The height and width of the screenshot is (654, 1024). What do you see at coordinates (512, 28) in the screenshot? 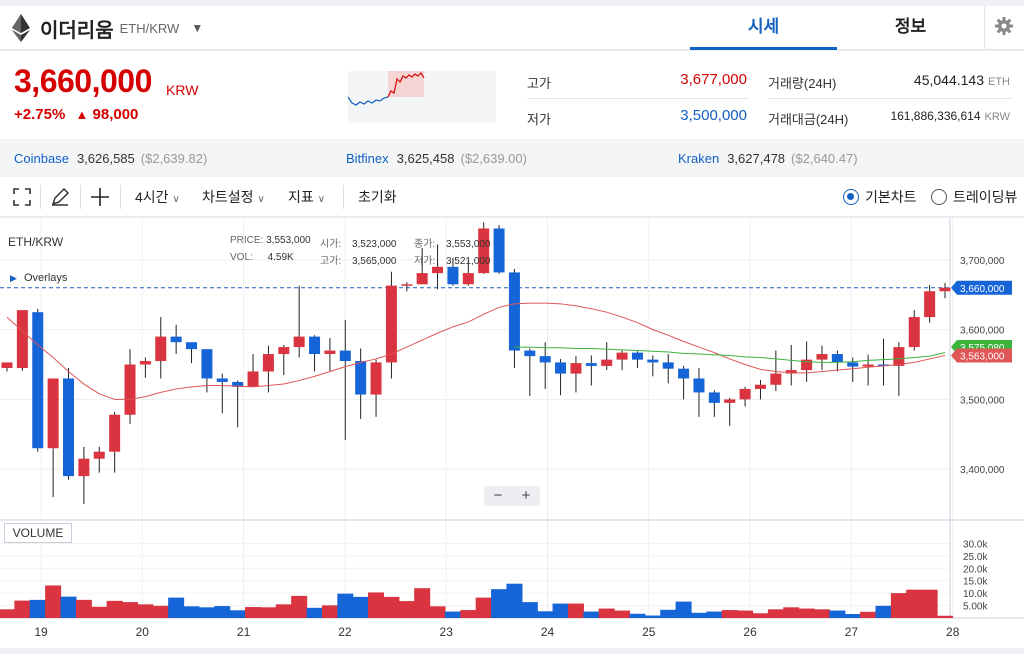
I see `top-header: 이더리움 ETH/KRW ▼ 시세 정보` at bounding box center [512, 28].